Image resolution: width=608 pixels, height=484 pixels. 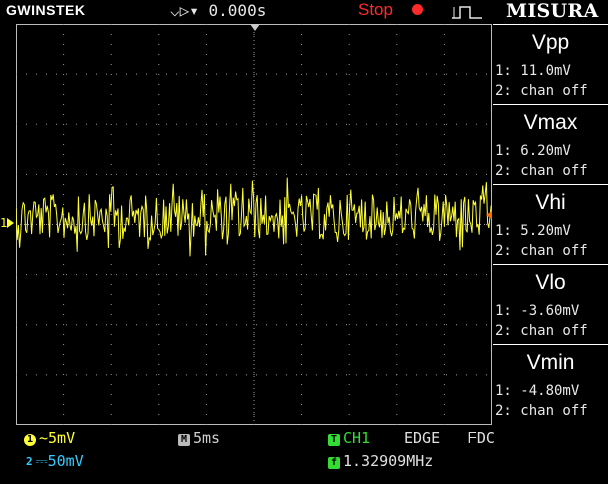 What do you see at coordinates (255, 27) in the screenshot?
I see `trigger-position-marker-icon` at bounding box center [255, 27].